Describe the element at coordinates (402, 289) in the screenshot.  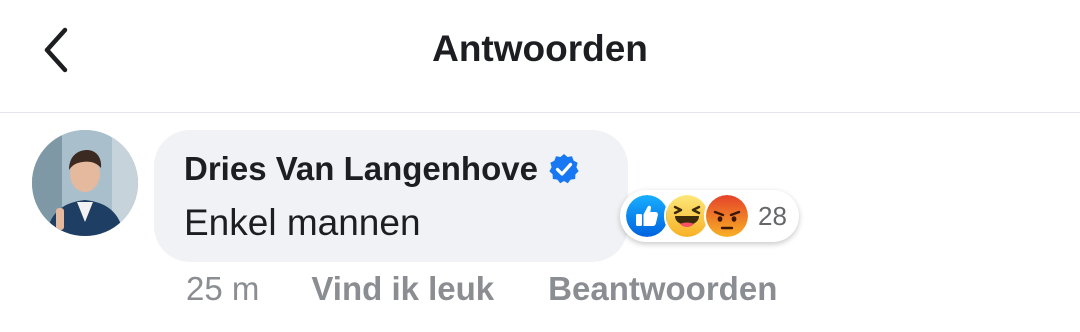
I see `like-button: Vind ik leuk` at that location.